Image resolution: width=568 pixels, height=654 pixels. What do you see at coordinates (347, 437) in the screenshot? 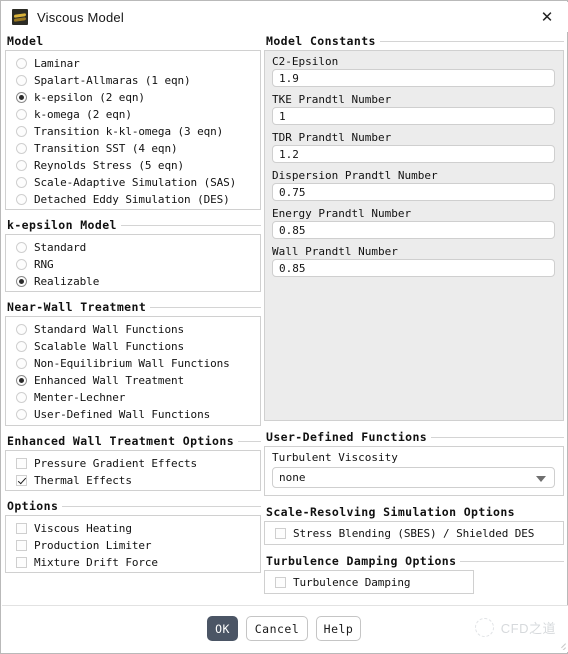
I see `udf-heading: User-Defined Functions` at bounding box center [347, 437].